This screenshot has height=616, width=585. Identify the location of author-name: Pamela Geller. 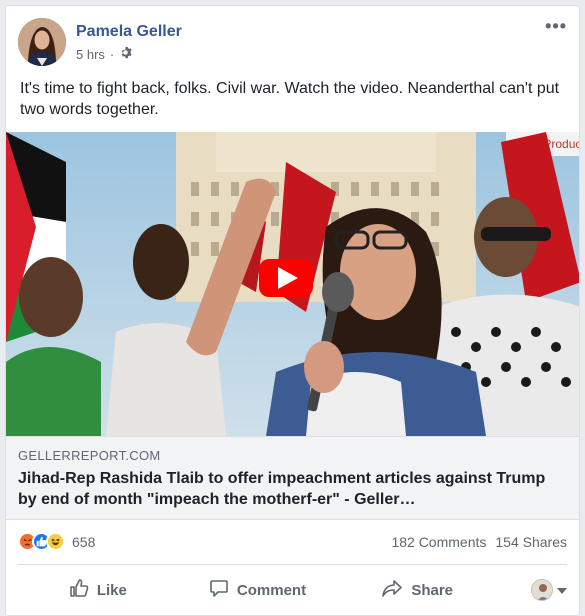
(129, 32).